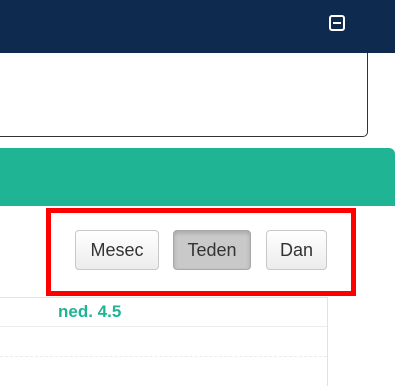 The height and width of the screenshot is (386, 395). Describe the element at coordinates (197, 26) in the screenshot. I see `top-navbar` at that location.